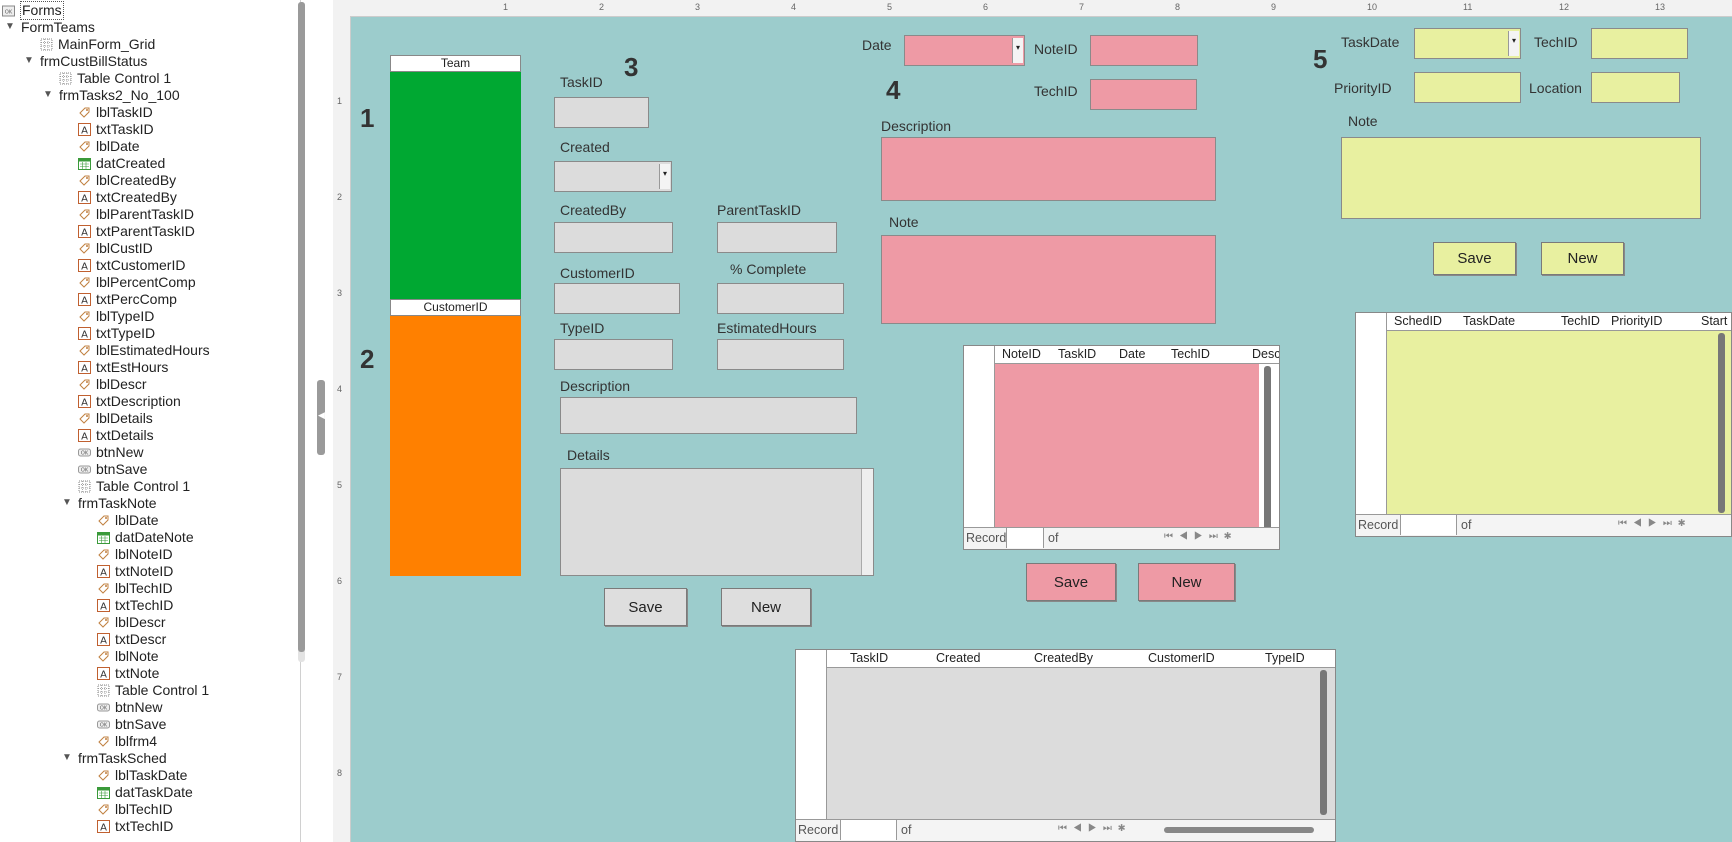  Describe the element at coordinates (1265, 354) in the screenshot. I see `grid-column-header: Desc` at that location.